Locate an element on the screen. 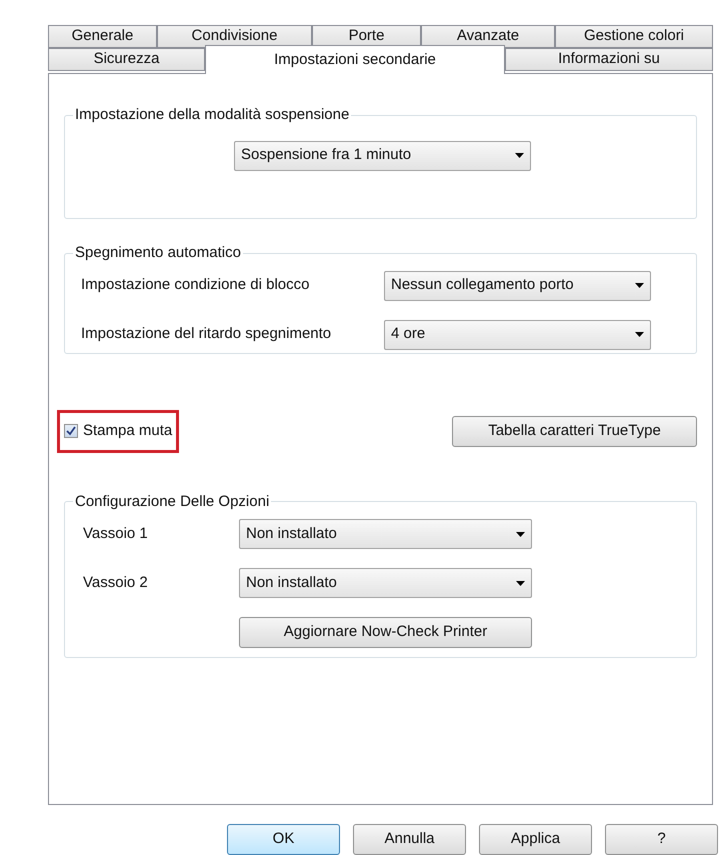 The width and height of the screenshot is (727, 855). dropdown-value: Sospensione fra 1 minuto is located at coordinates (326, 155).